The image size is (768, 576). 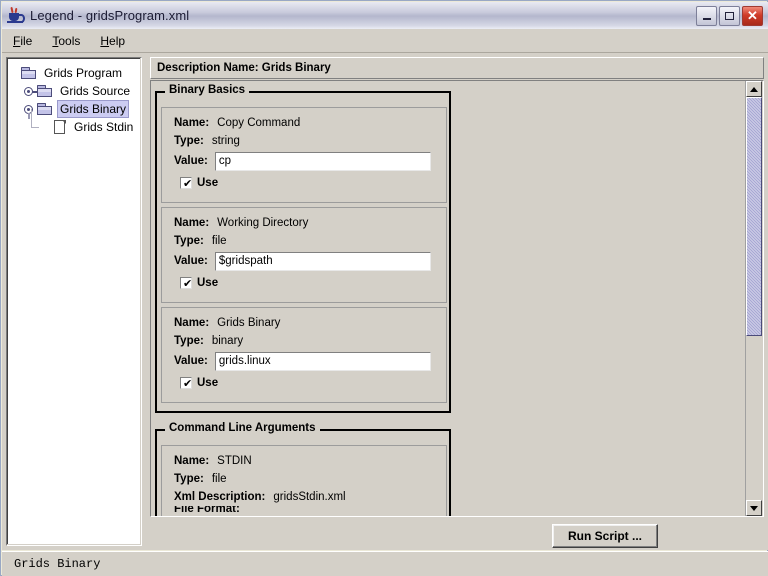 What do you see at coordinates (66, 41) in the screenshot?
I see `menu-tools: Tools` at bounding box center [66, 41].